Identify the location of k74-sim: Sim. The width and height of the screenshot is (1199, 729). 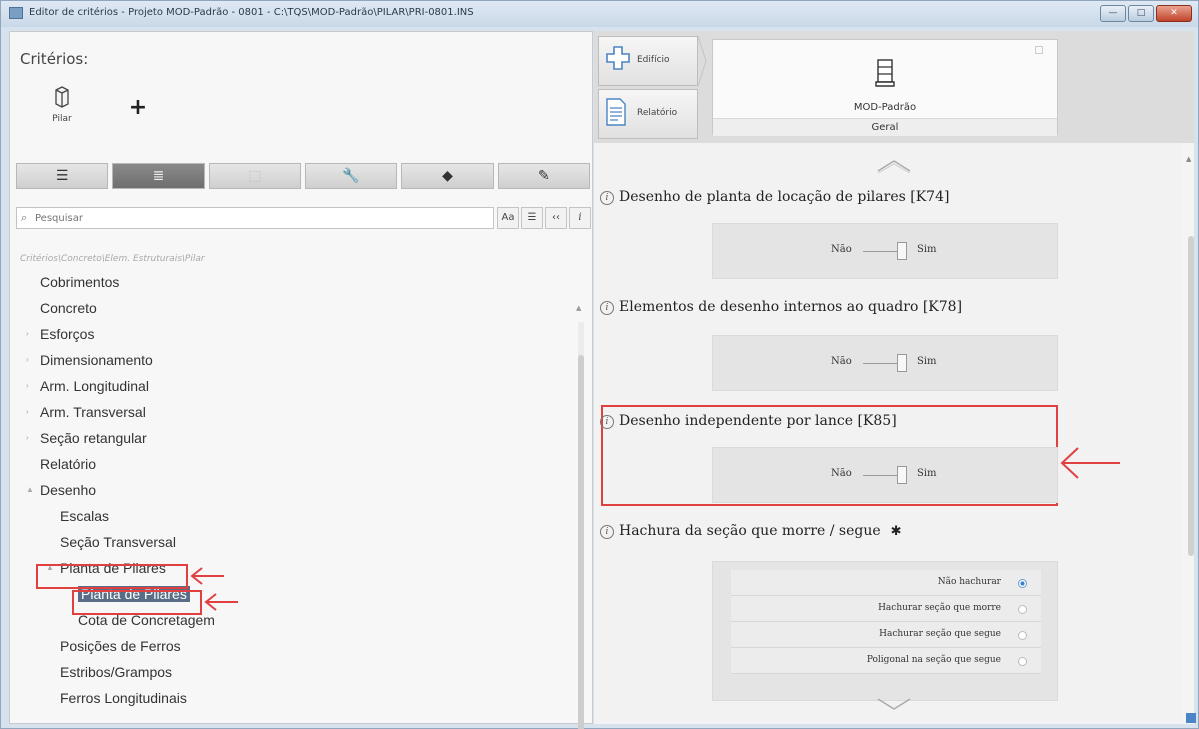
(927, 249).